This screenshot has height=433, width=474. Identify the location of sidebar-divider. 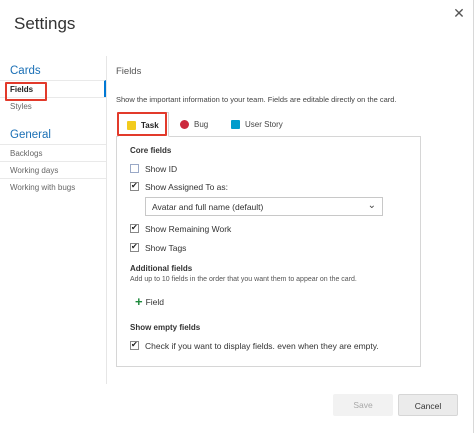
(106, 220).